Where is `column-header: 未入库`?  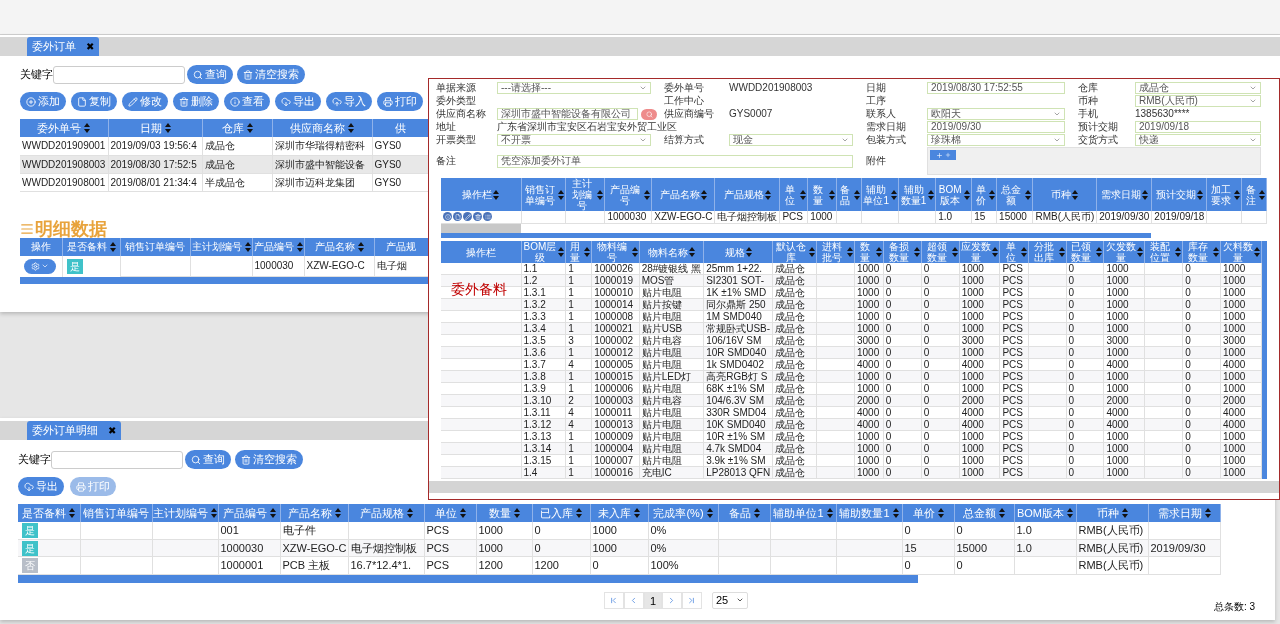 column-header: 未入库 is located at coordinates (619, 513).